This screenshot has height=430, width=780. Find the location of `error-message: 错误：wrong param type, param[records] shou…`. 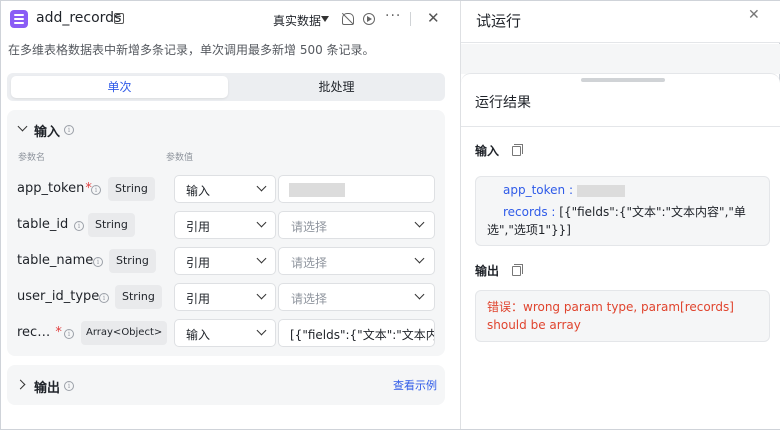

error-message: 错误：wrong param type, param[records] shou… is located at coordinates (610, 316).